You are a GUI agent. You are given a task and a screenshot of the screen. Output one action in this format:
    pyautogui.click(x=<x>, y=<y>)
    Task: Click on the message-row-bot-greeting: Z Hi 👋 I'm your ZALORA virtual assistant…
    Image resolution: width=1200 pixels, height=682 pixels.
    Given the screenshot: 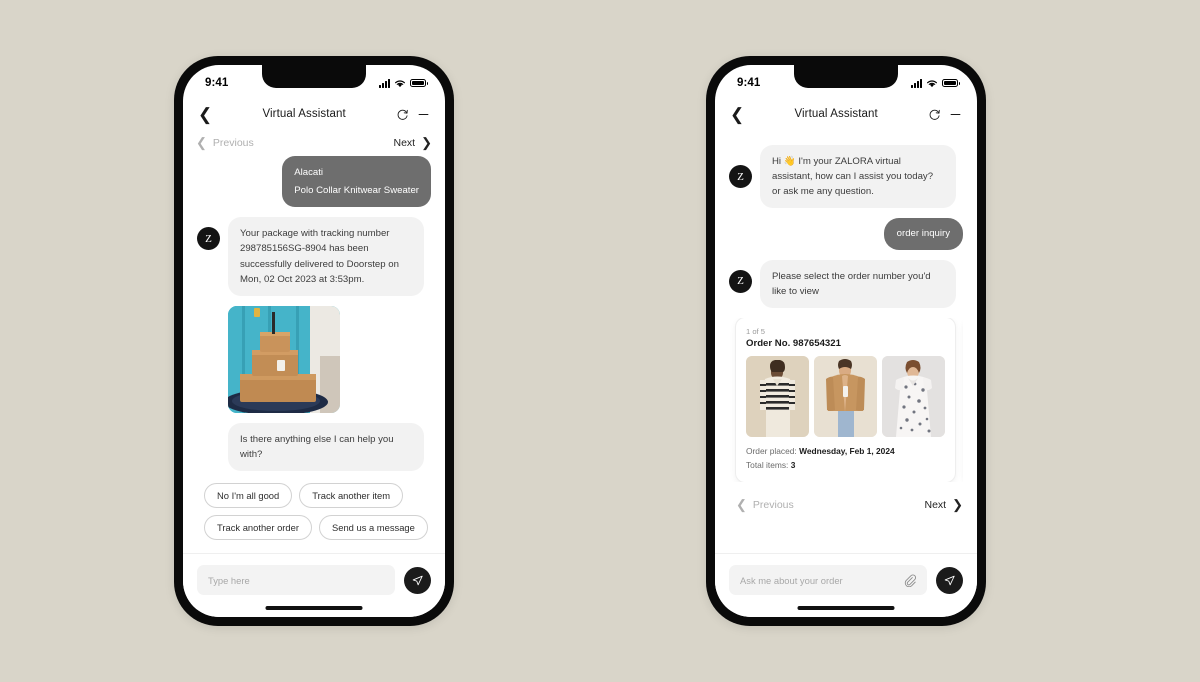 What is the action you would take?
    pyautogui.click(x=846, y=177)
    